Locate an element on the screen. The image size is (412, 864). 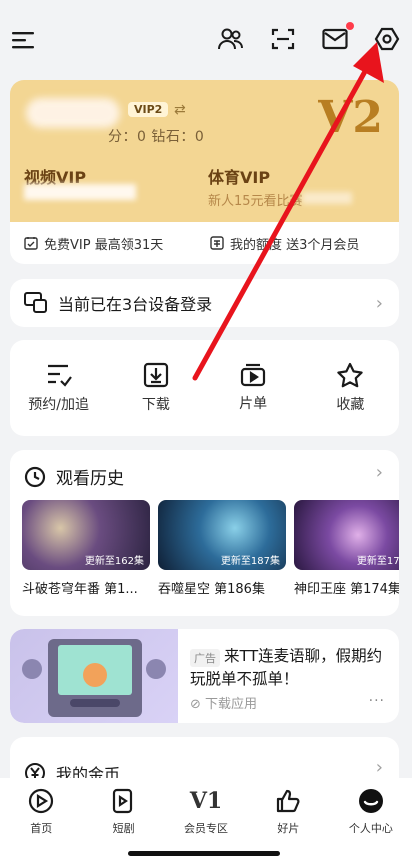
download-arrow-icon: ⊘ is located at coordinates (195, 704).